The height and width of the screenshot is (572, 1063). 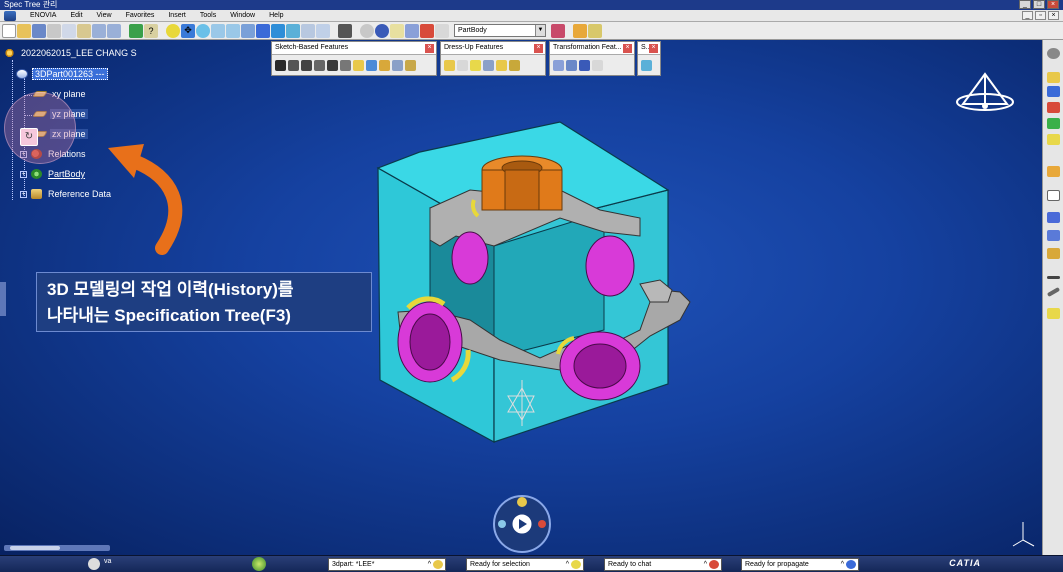 I want to click on doc-restore-button: ▫, so click(x=1040, y=15).